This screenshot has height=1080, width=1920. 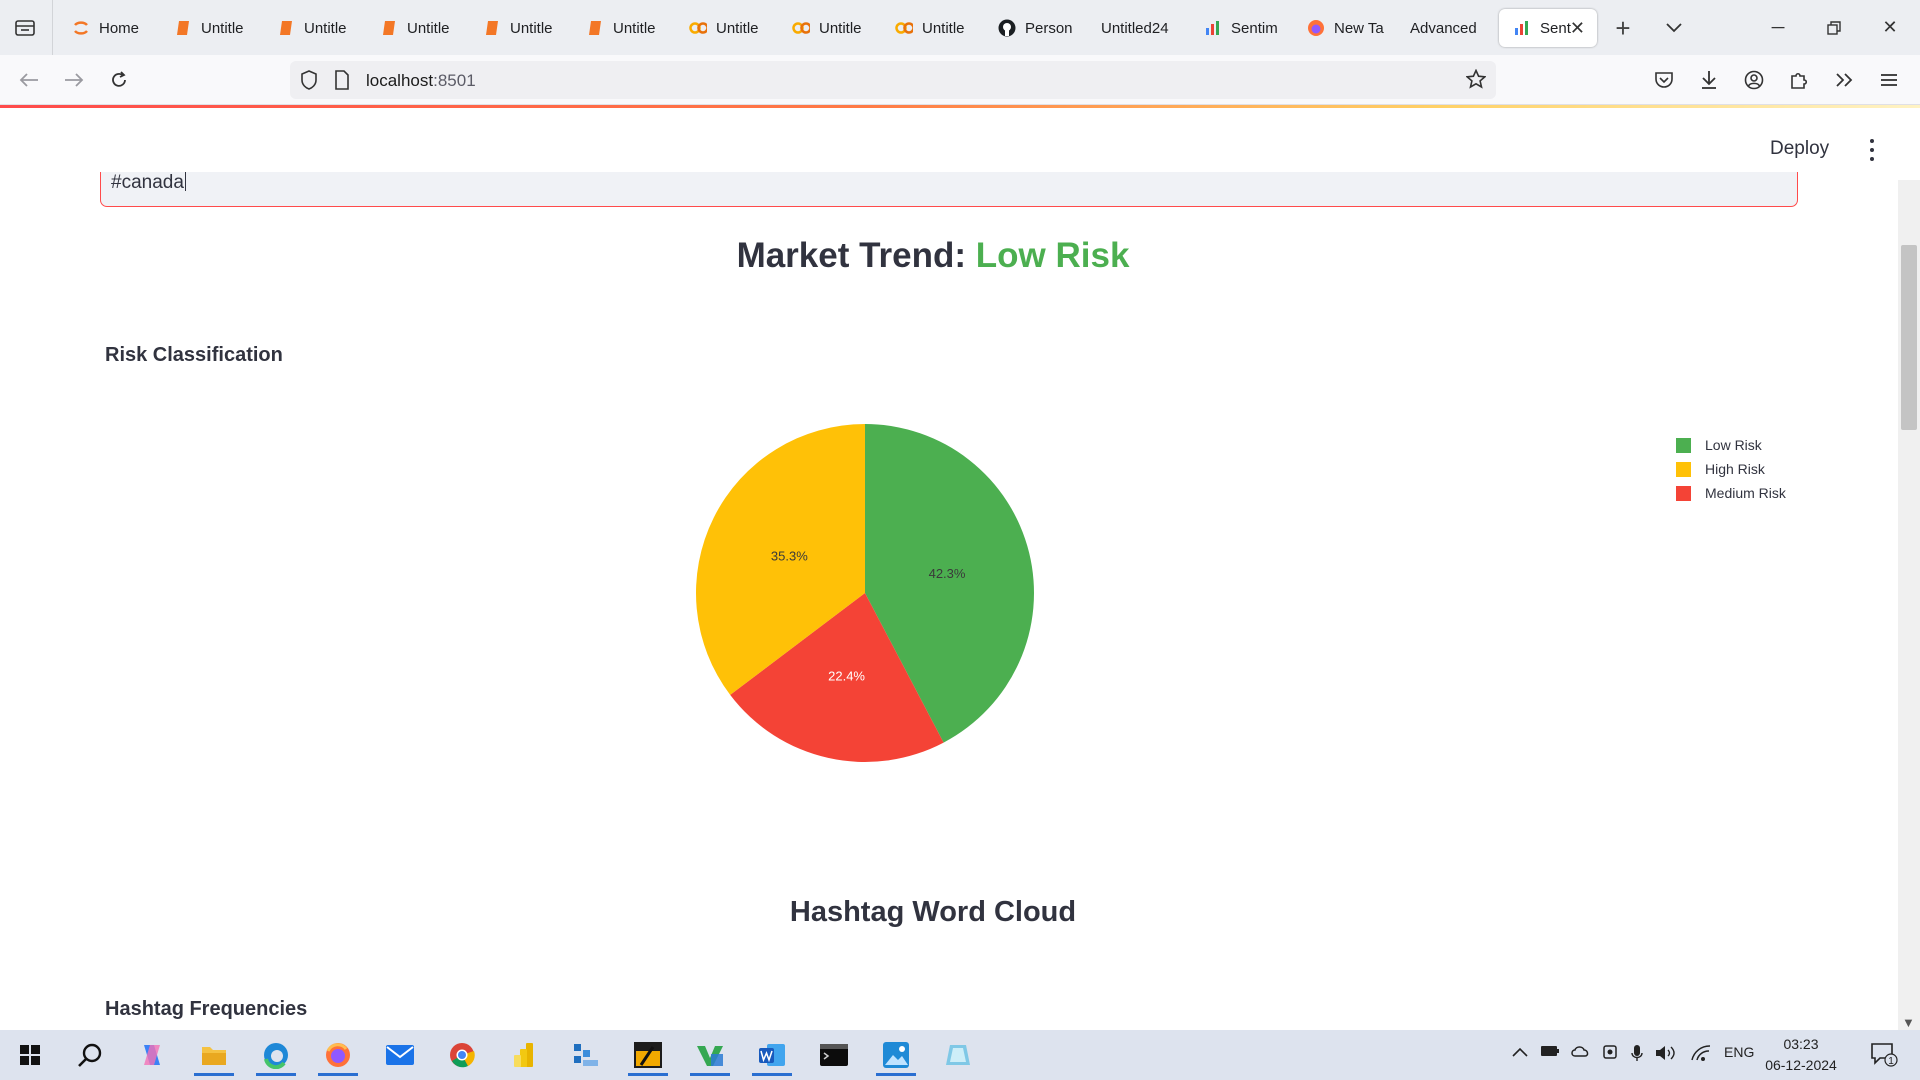 I want to click on taskbar-word, so click(x=772, y=1055).